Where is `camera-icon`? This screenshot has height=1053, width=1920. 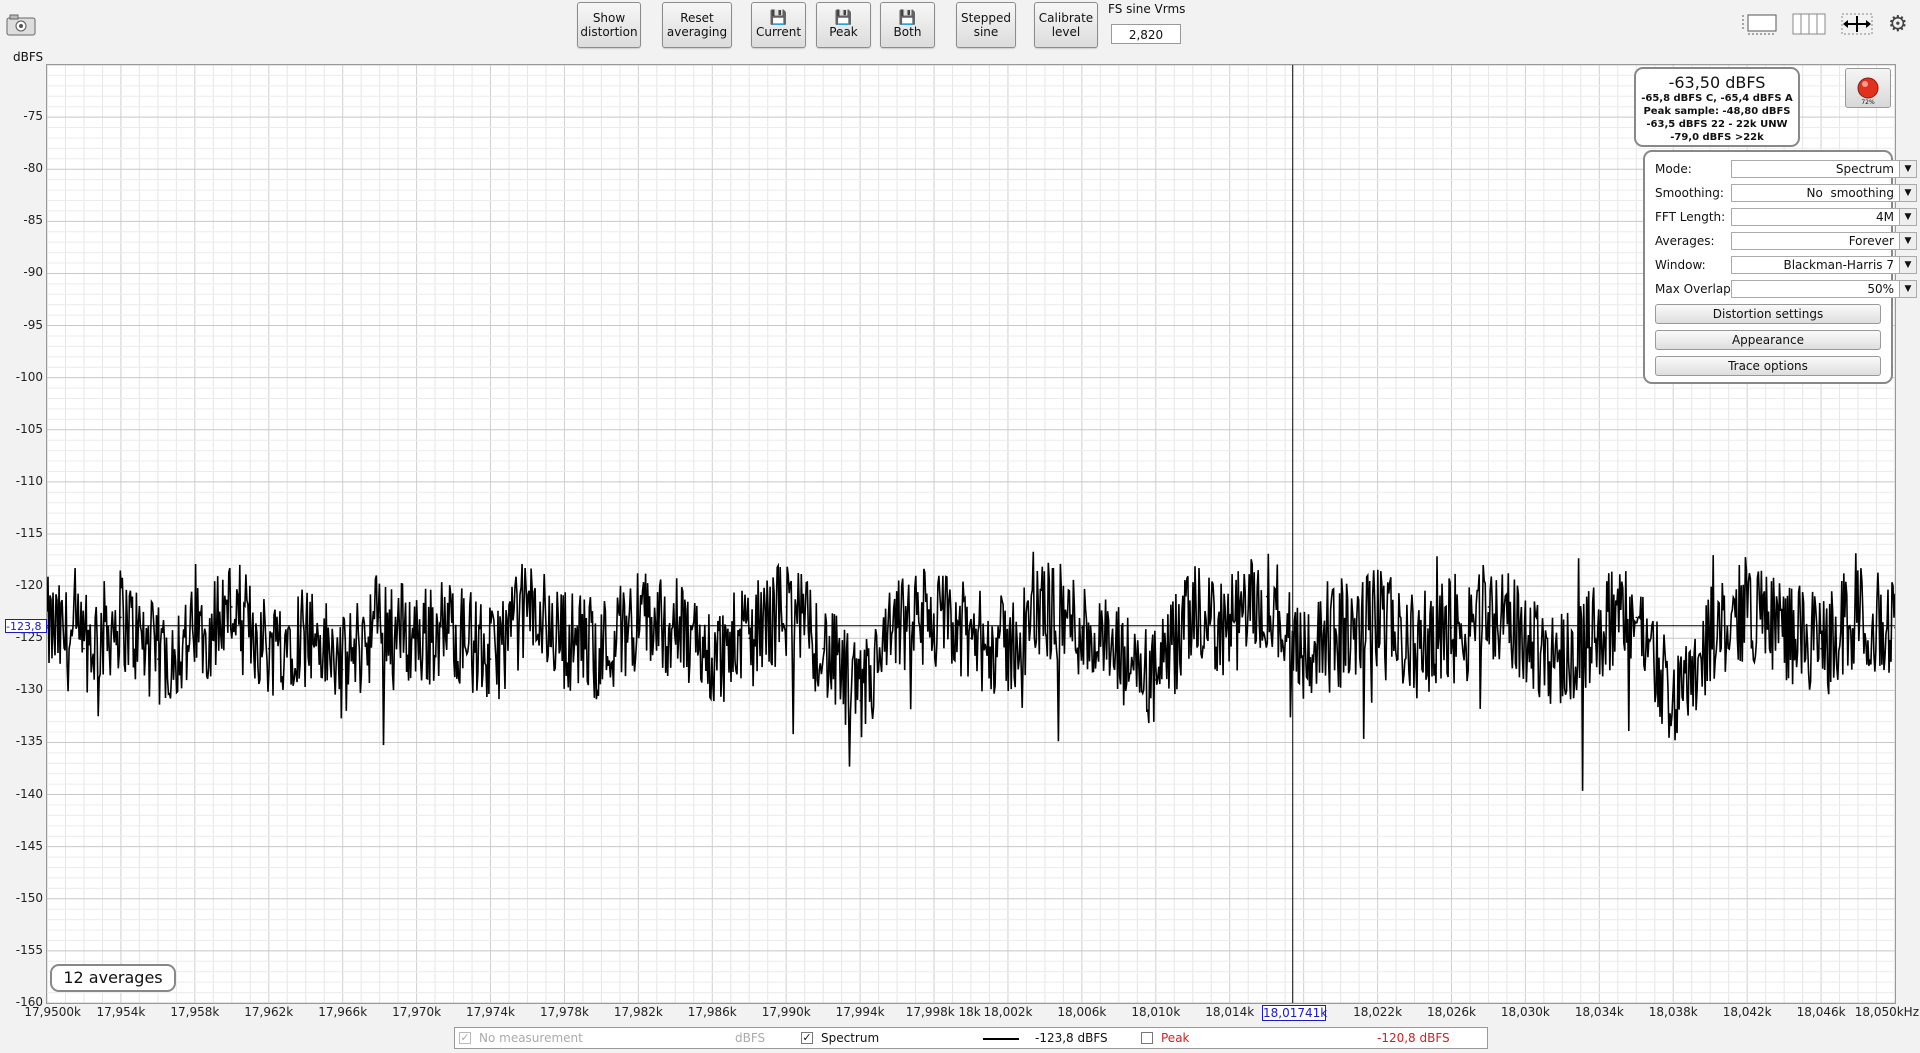
camera-icon is located at coordinates (21, 25).